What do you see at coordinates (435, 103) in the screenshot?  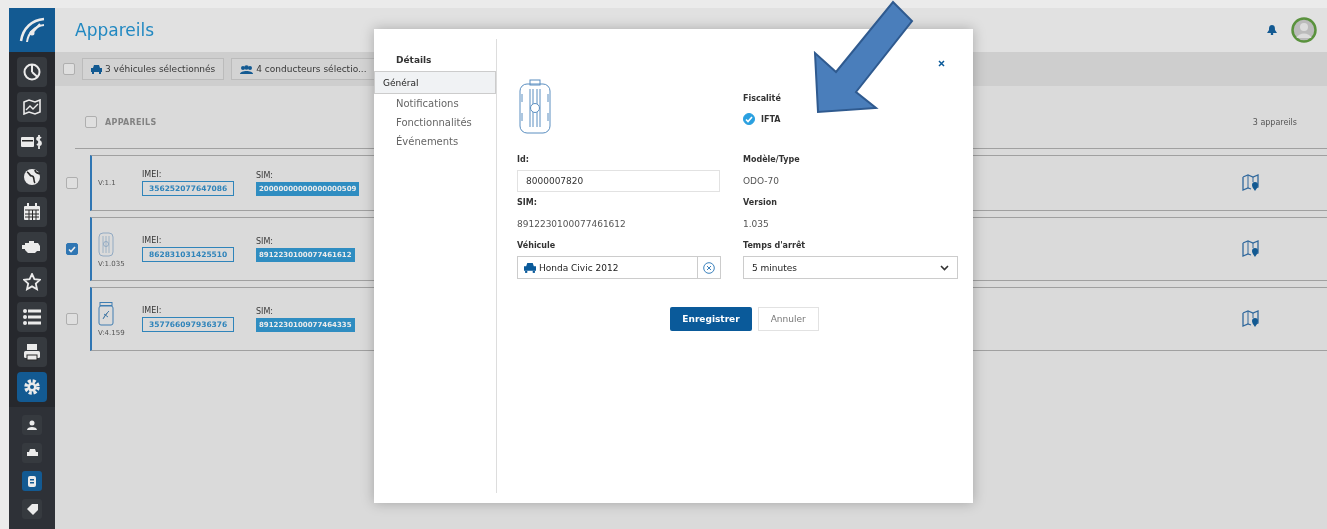 I see `nav-item: Notifications` at bounding box center [435, 103].